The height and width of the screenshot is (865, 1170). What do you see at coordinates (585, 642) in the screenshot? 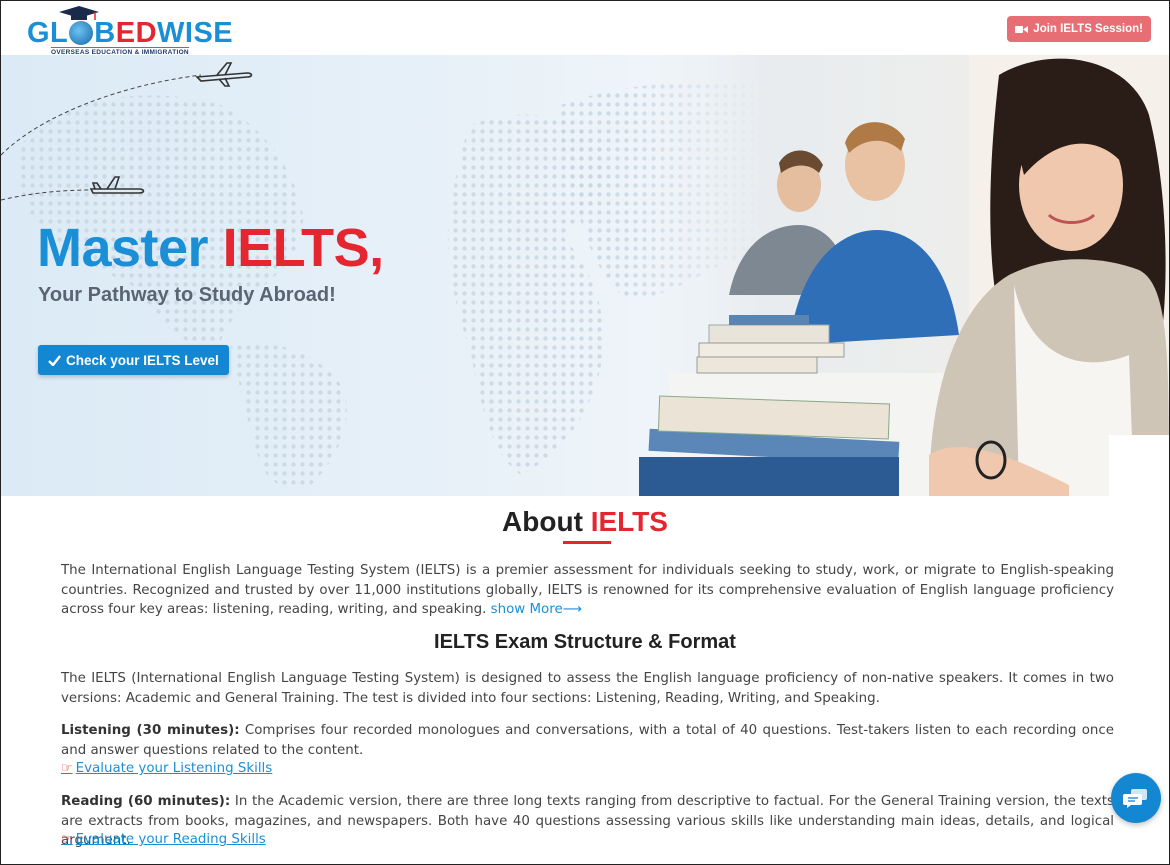
I see `exam-structure-heading: IELTS Exam Structure & Format` at bounding box center [585, 642].